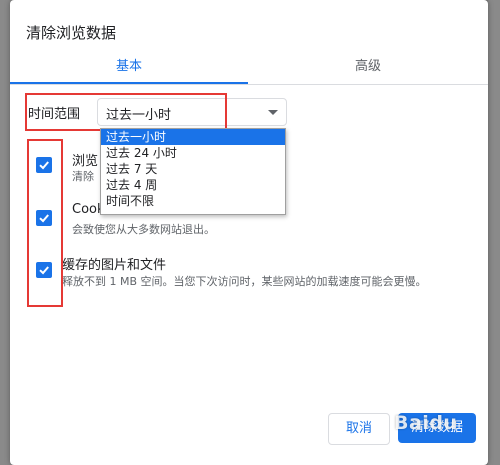  I want to click on dropdown-option: 过去 24 小时, so click(193, 153).